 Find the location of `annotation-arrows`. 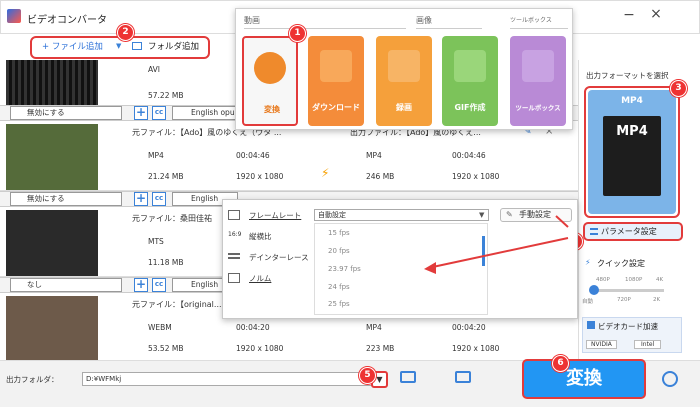

annotation-arrows is located at coordinates (496, 244).